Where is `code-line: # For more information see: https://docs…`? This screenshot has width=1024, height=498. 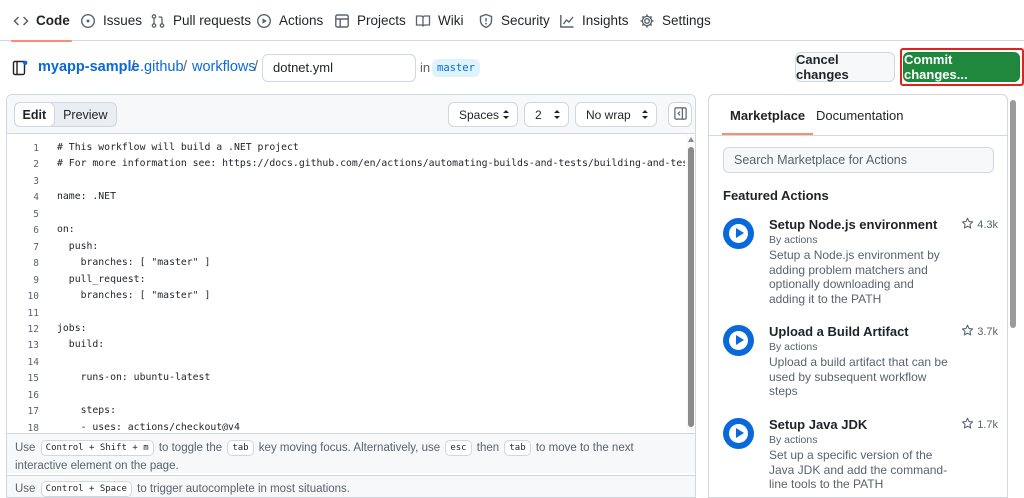 code-line: # For more information see: https://docs… is located at coordinates (371, 163).